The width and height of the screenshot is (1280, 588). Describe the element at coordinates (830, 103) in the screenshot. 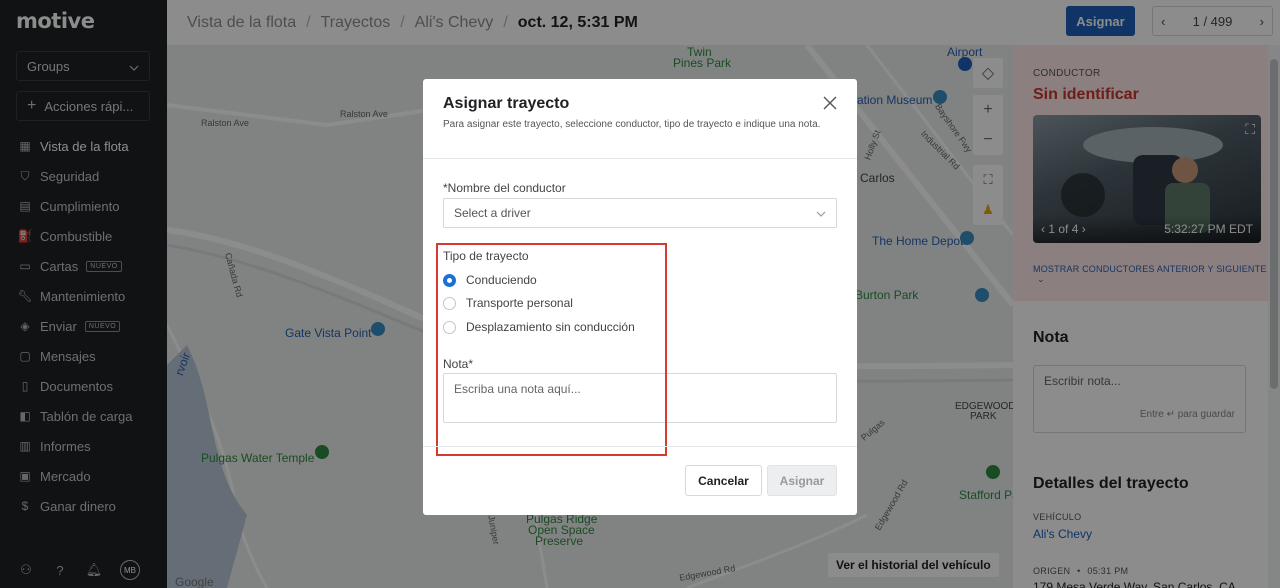

I see `close-icon` at that location.